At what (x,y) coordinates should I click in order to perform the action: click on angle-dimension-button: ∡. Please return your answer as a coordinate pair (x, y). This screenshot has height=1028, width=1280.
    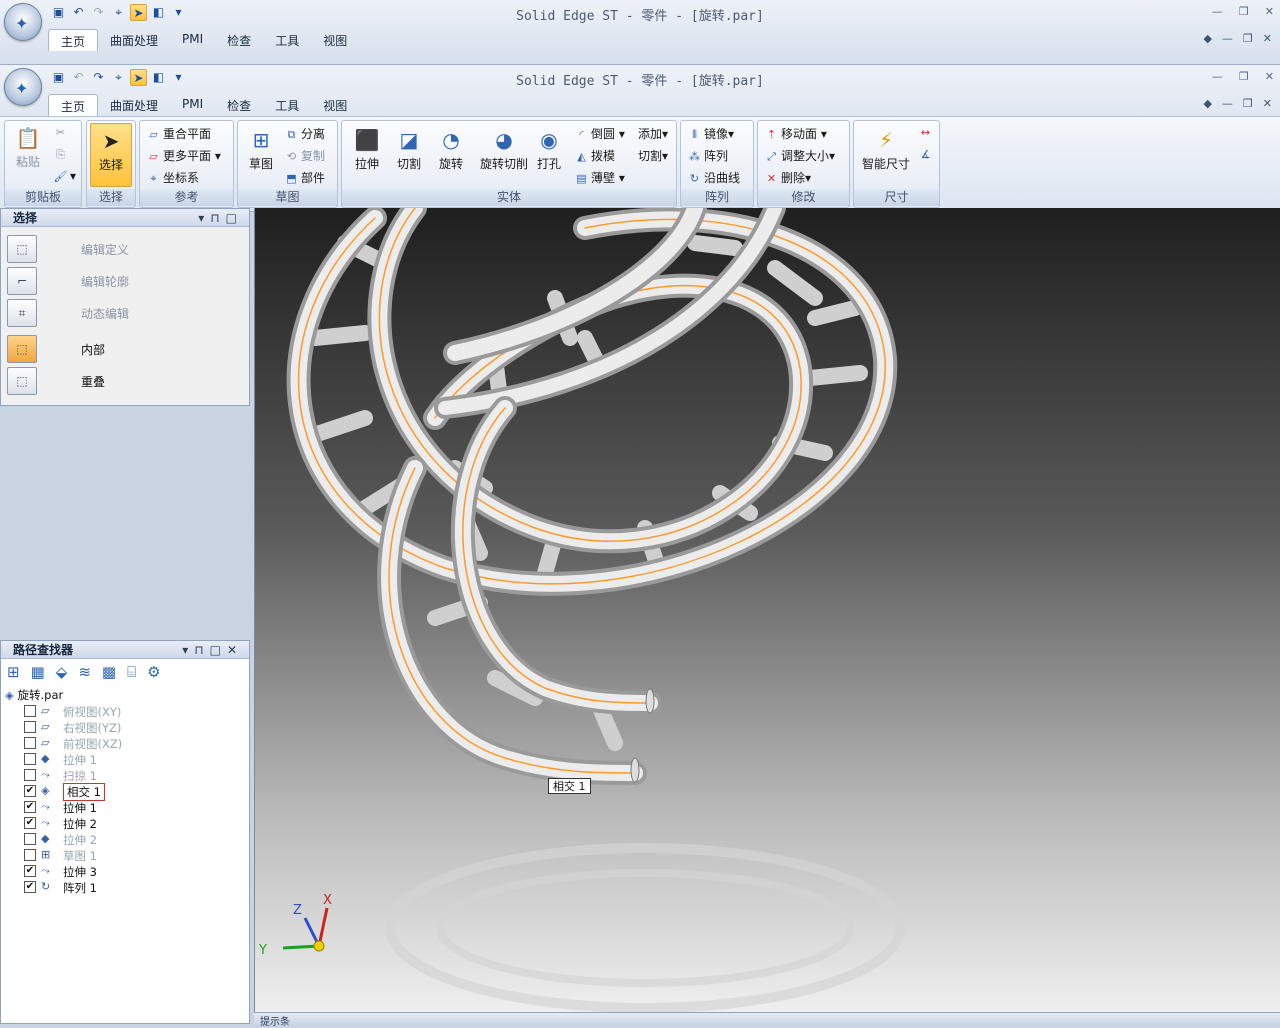
    Looking at the image, I should click on (926, 154).